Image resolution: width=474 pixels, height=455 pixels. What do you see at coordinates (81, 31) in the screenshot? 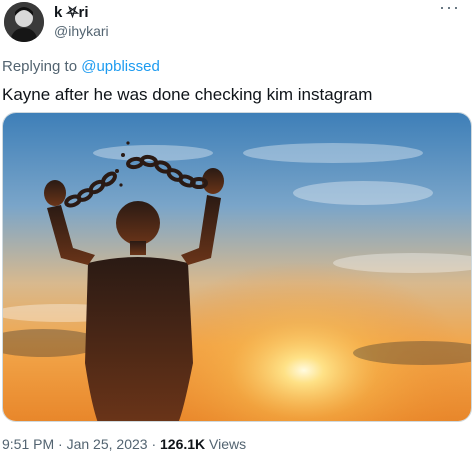
I see `author-handle: @ihykari` at bounding box center [81, 31].